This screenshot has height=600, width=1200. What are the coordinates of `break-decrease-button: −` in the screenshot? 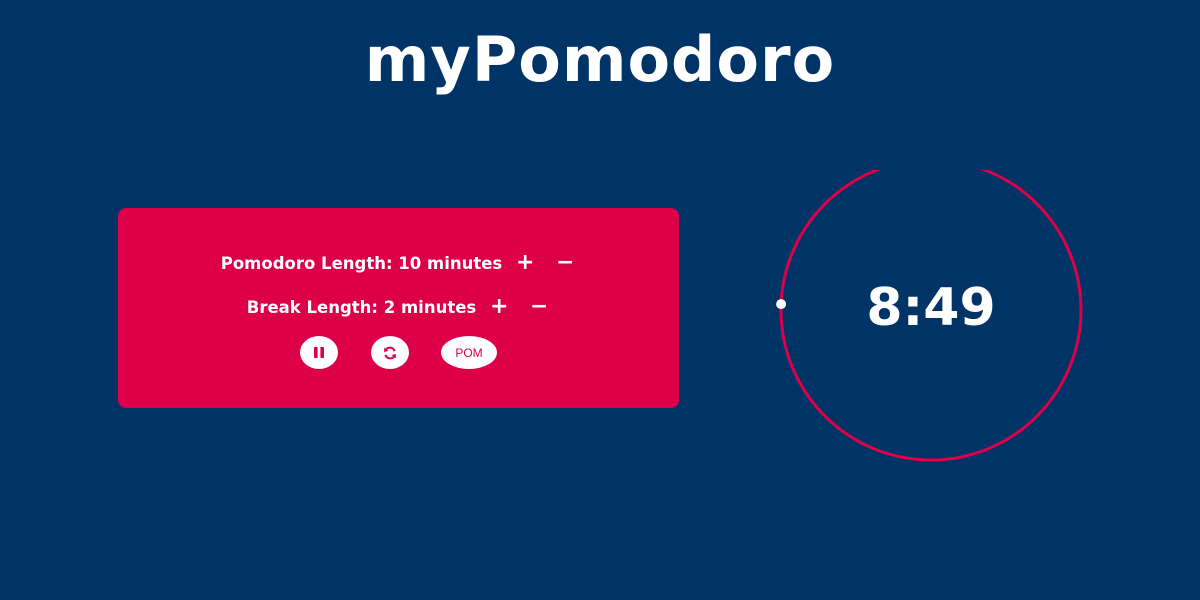 It's located at (539, 307).